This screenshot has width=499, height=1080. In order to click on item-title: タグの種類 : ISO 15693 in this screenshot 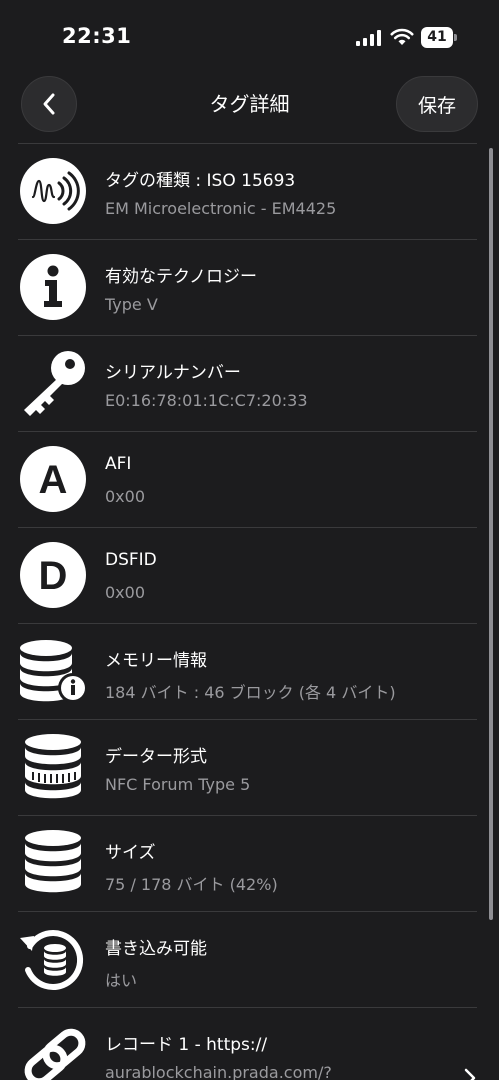, I will do `click(200, 181)`.